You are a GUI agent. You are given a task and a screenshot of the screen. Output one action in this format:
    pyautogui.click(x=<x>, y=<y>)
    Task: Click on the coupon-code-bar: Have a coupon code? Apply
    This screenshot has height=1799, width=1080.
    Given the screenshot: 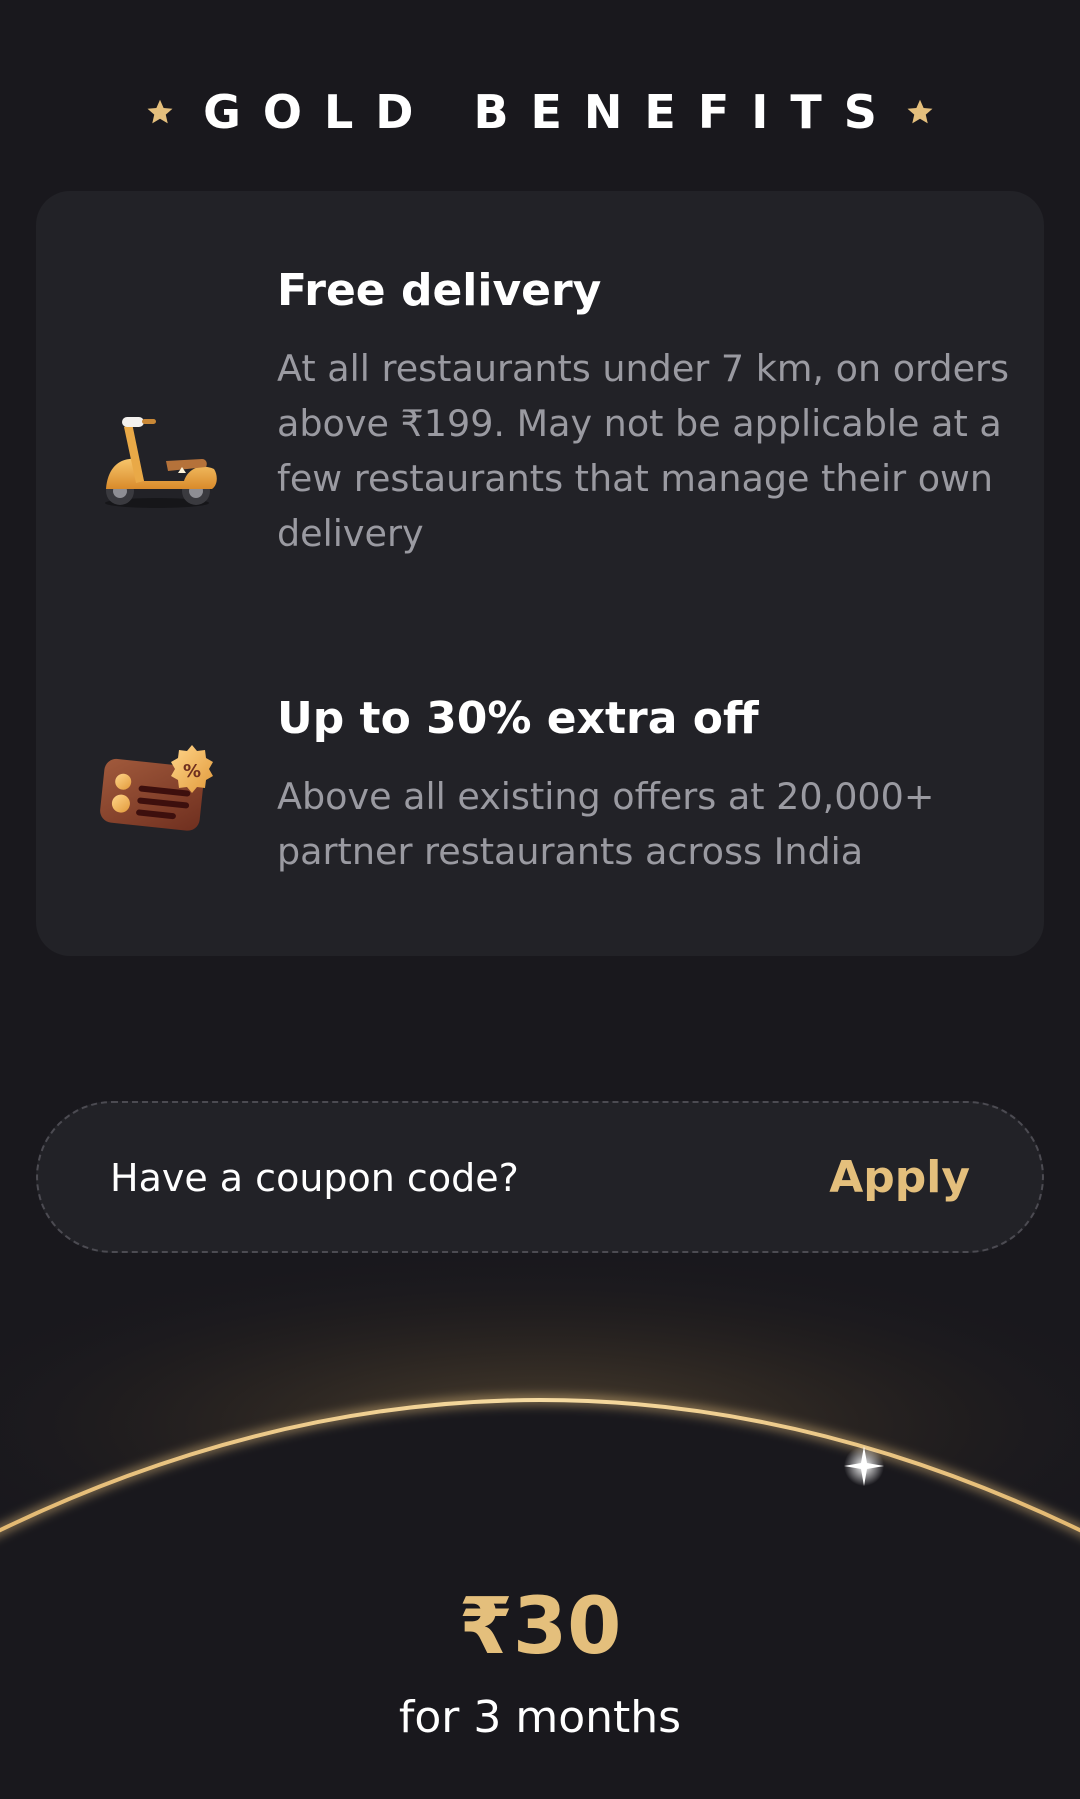 What is the action you would take?
    pyautogui.click(x=540, y=1177)
    